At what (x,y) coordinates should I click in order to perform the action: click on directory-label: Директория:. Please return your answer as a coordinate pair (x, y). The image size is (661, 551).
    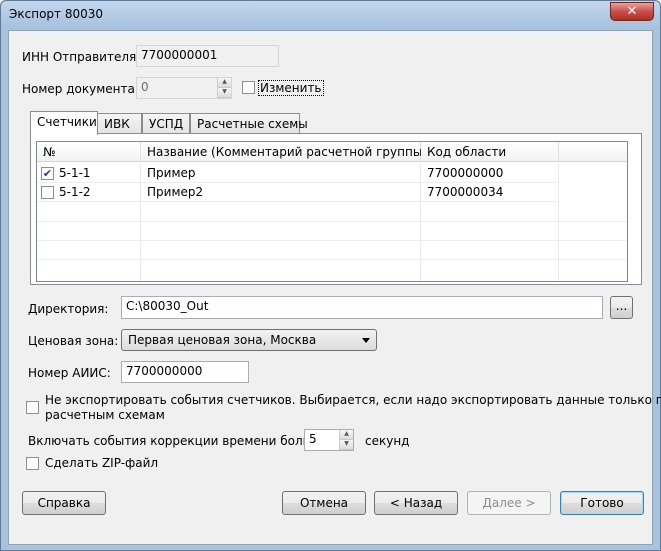
    Looking at the image, I should click on (68, 309).